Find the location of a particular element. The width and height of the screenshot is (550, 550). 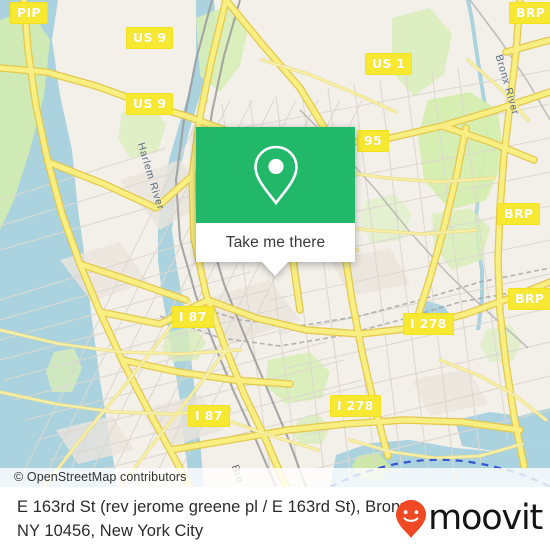

shield-i95: 95 is located at coordinates (373, 141).